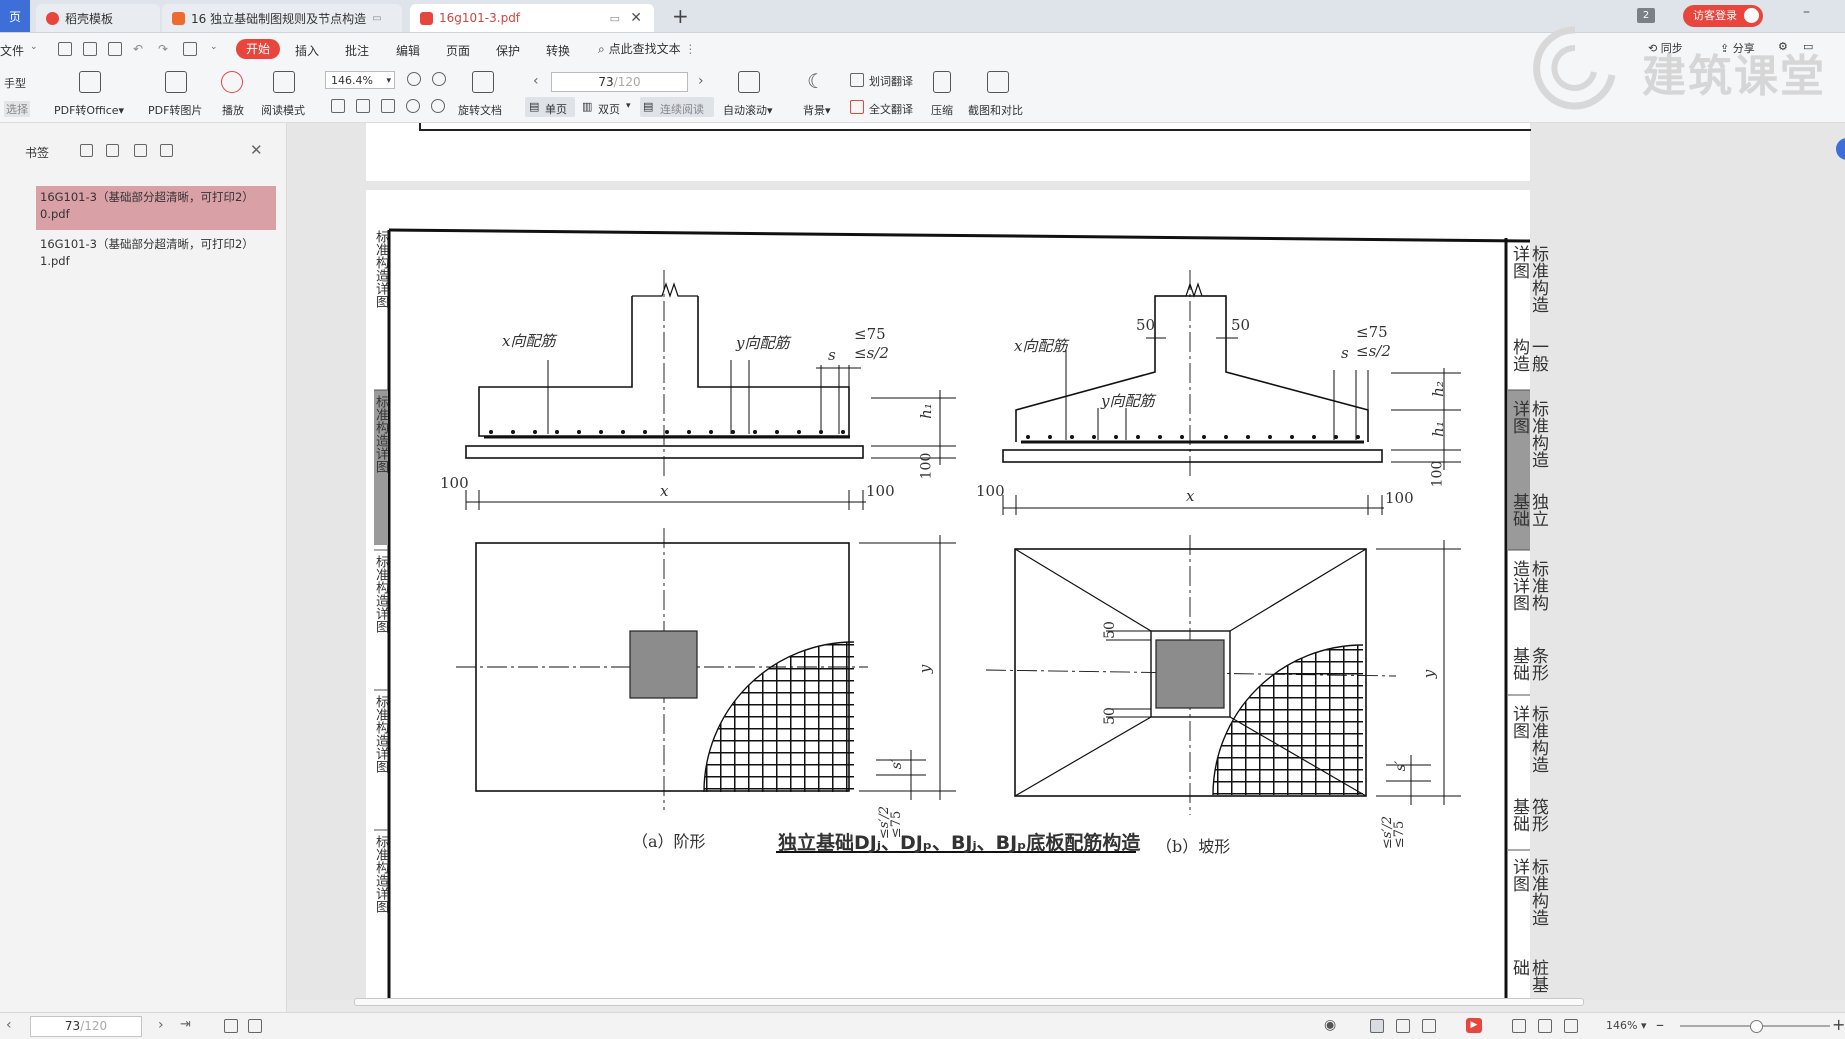  Describe the element at coordinates (98, 18) in the screenshot. I see `tab-templates: 稻壳模板` at that location.